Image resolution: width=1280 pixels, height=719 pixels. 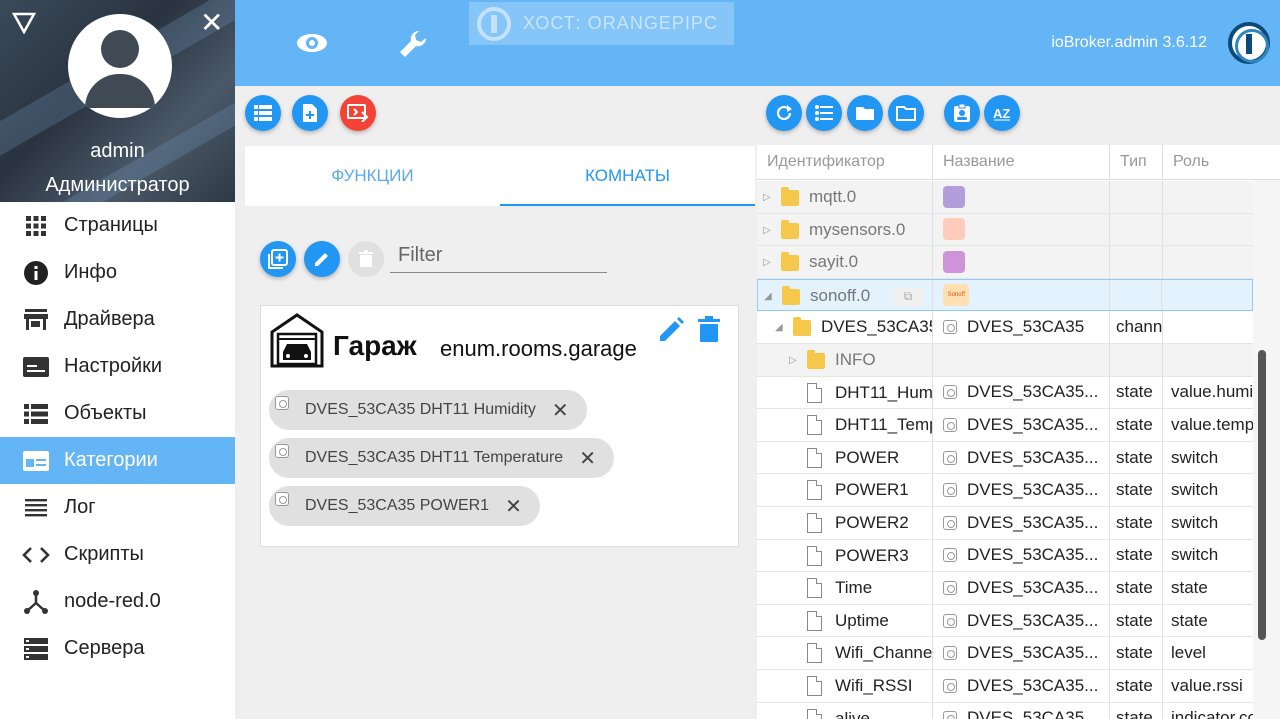 I want to click on member-chip: DVES_53CA35 DHT11 Humidity ✕, so click(x=428, y=410).